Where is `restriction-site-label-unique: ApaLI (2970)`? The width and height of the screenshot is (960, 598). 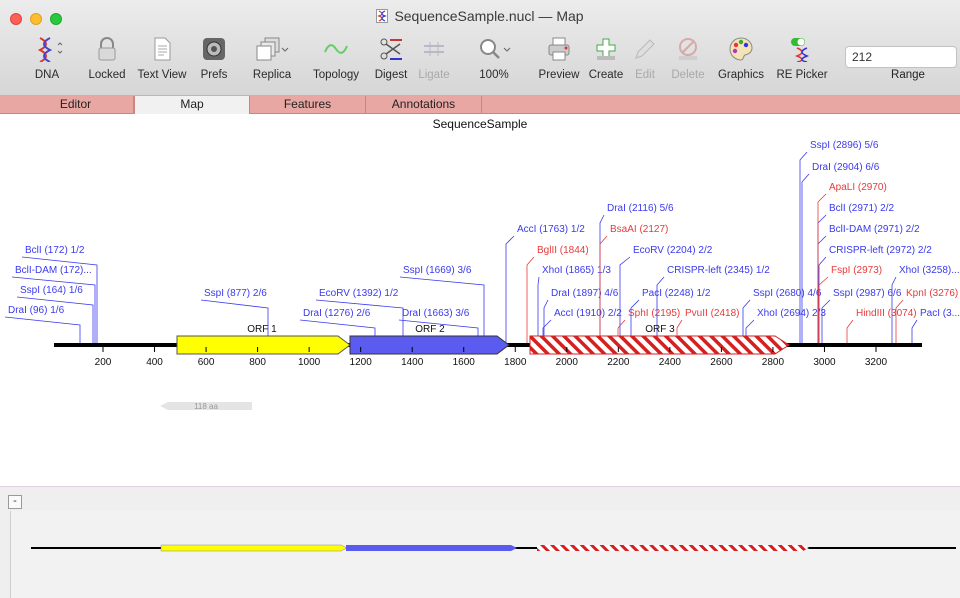 restriction-site-label-unique: ApaLI (2970) is located at coordinates (858, 187).